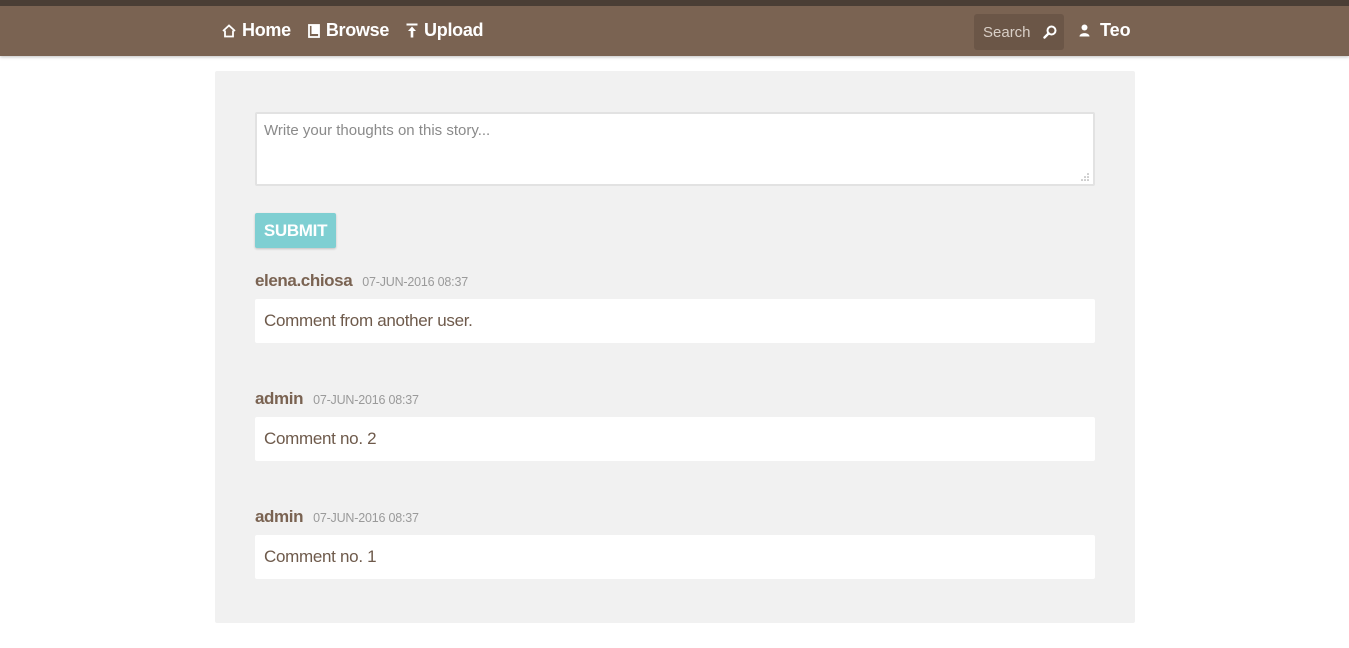 Image resolution: width=1349 pixels, height=648 pixels. Describe the element at coordinates (675, 321) in the screenshot. I see `comment-text: Comment from another user.` at that location.